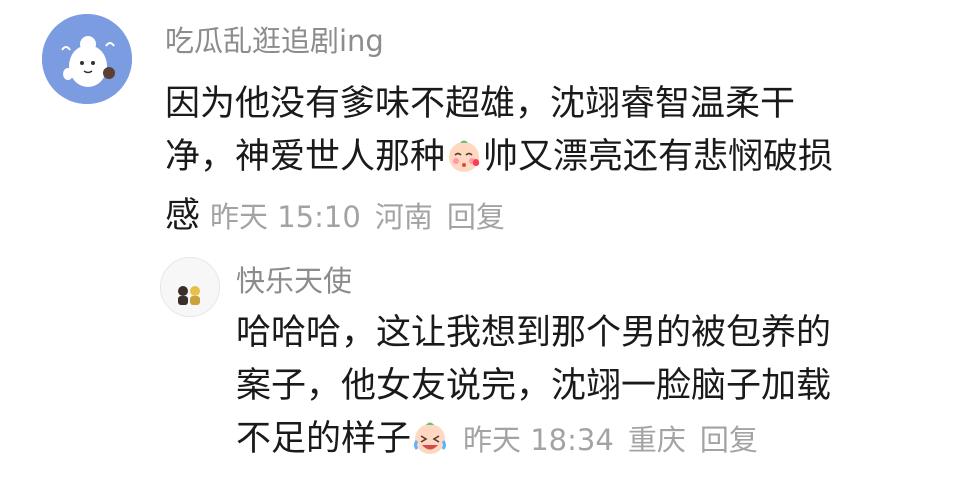 This screenshot has width=968, height=481. I want to click on reply-text-line: 不足的样子 昨天 18:34 重庆 回复, so click(533, 442).